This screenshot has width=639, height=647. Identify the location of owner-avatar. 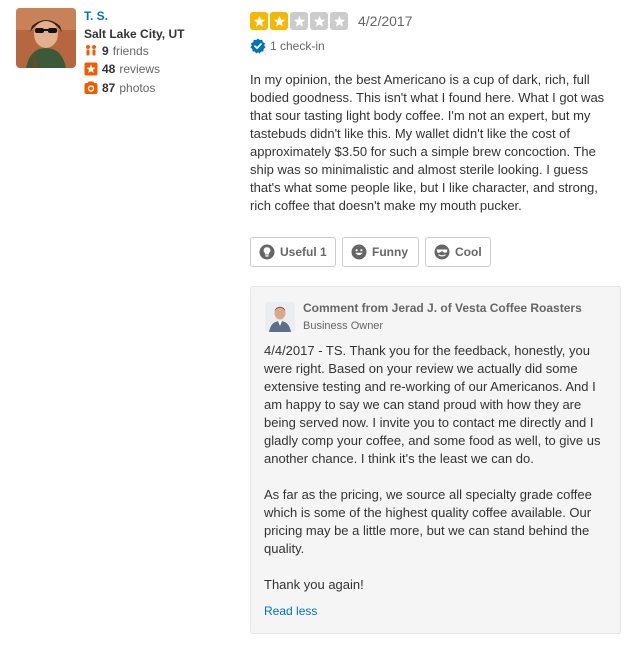
(280, 317).